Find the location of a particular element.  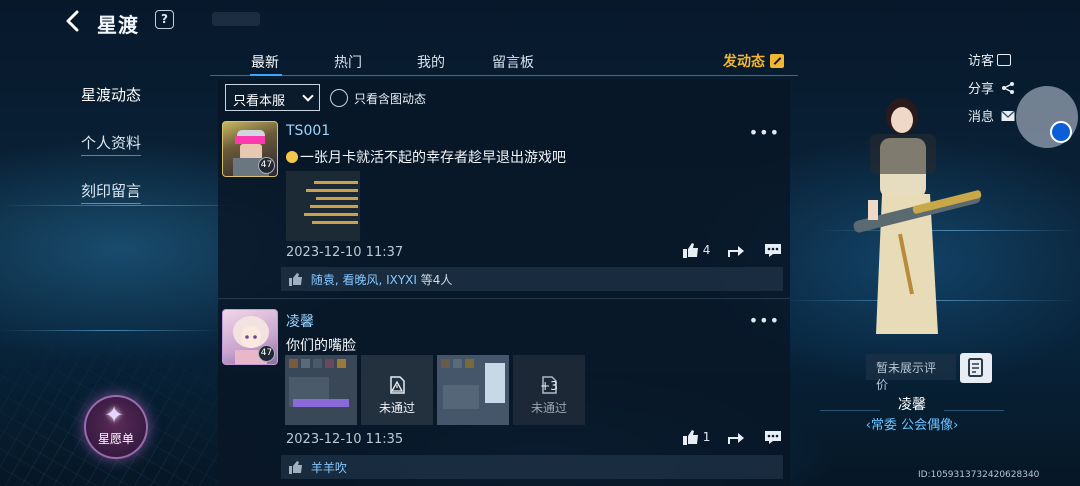

wish-list-button: ✦ 星愿单 is located at coordinates (116, 427).